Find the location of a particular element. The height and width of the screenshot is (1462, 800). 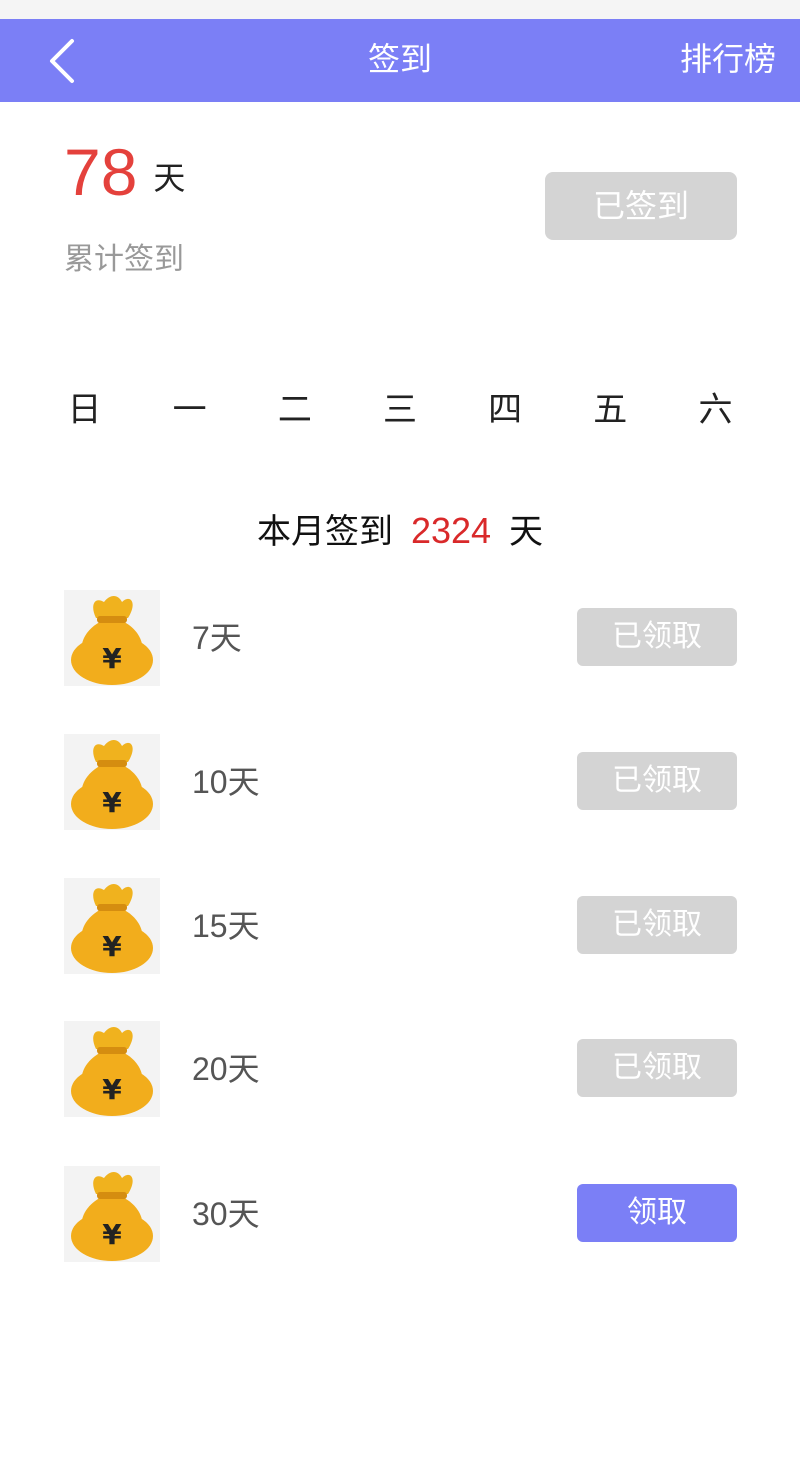

claim-button-active: 领取 is located at coordinates (657, 1213).